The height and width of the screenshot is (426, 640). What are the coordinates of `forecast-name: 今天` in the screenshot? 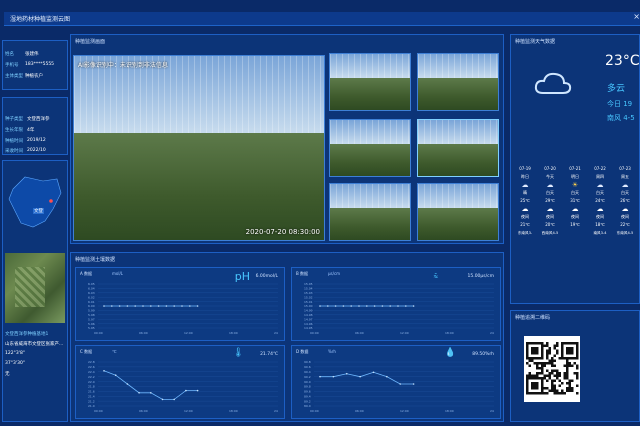 It's located at (550, 176).